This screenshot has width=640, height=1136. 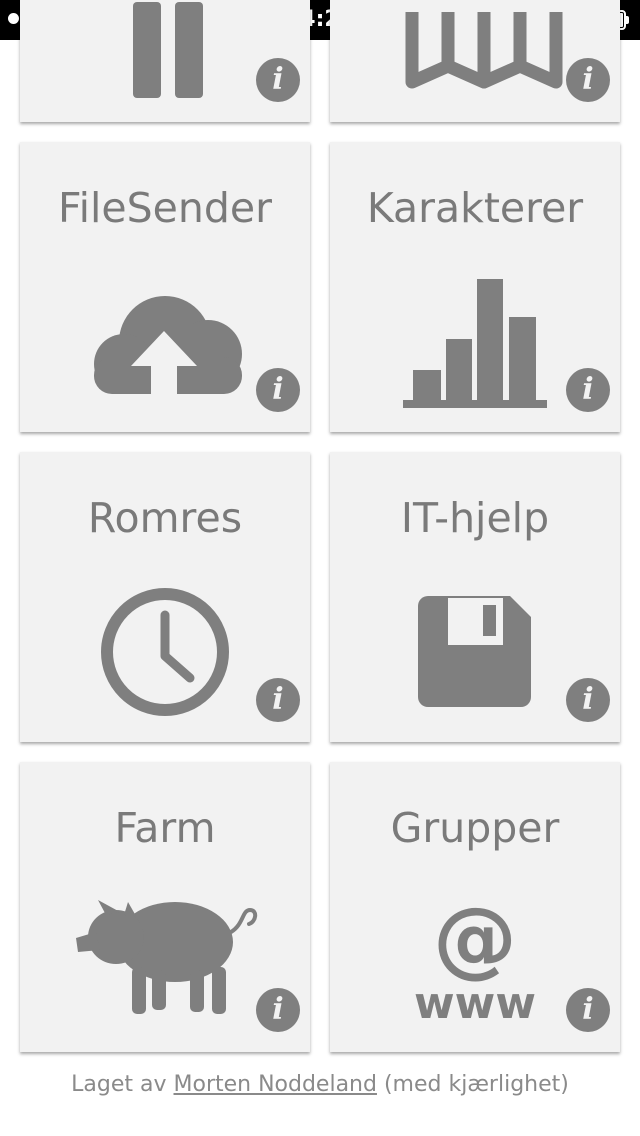 What do you see at coordinates (475, 61) in the screenshot?
I see `app-tile-map: i` at bounding box center [475, 61].